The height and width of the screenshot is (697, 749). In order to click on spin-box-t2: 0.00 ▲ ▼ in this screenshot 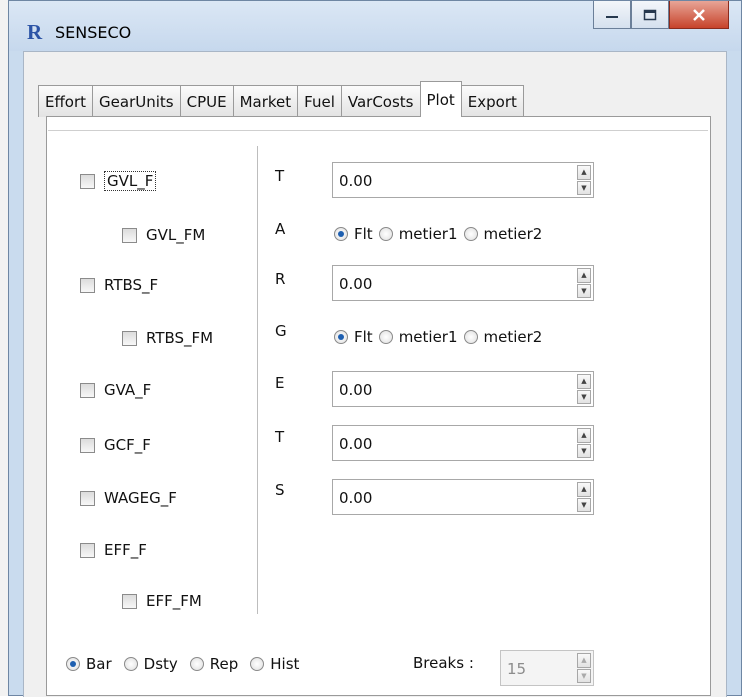, I will do `click(463, 443)`.